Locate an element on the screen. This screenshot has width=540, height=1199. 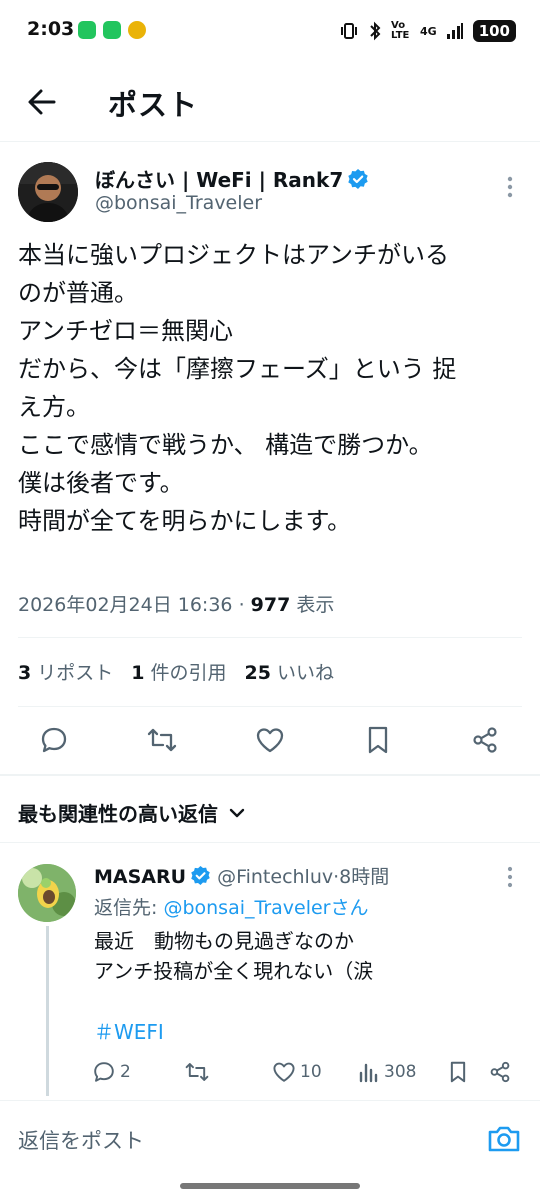
reply-reply-button: 2 is located at coordinates (111, 1072).